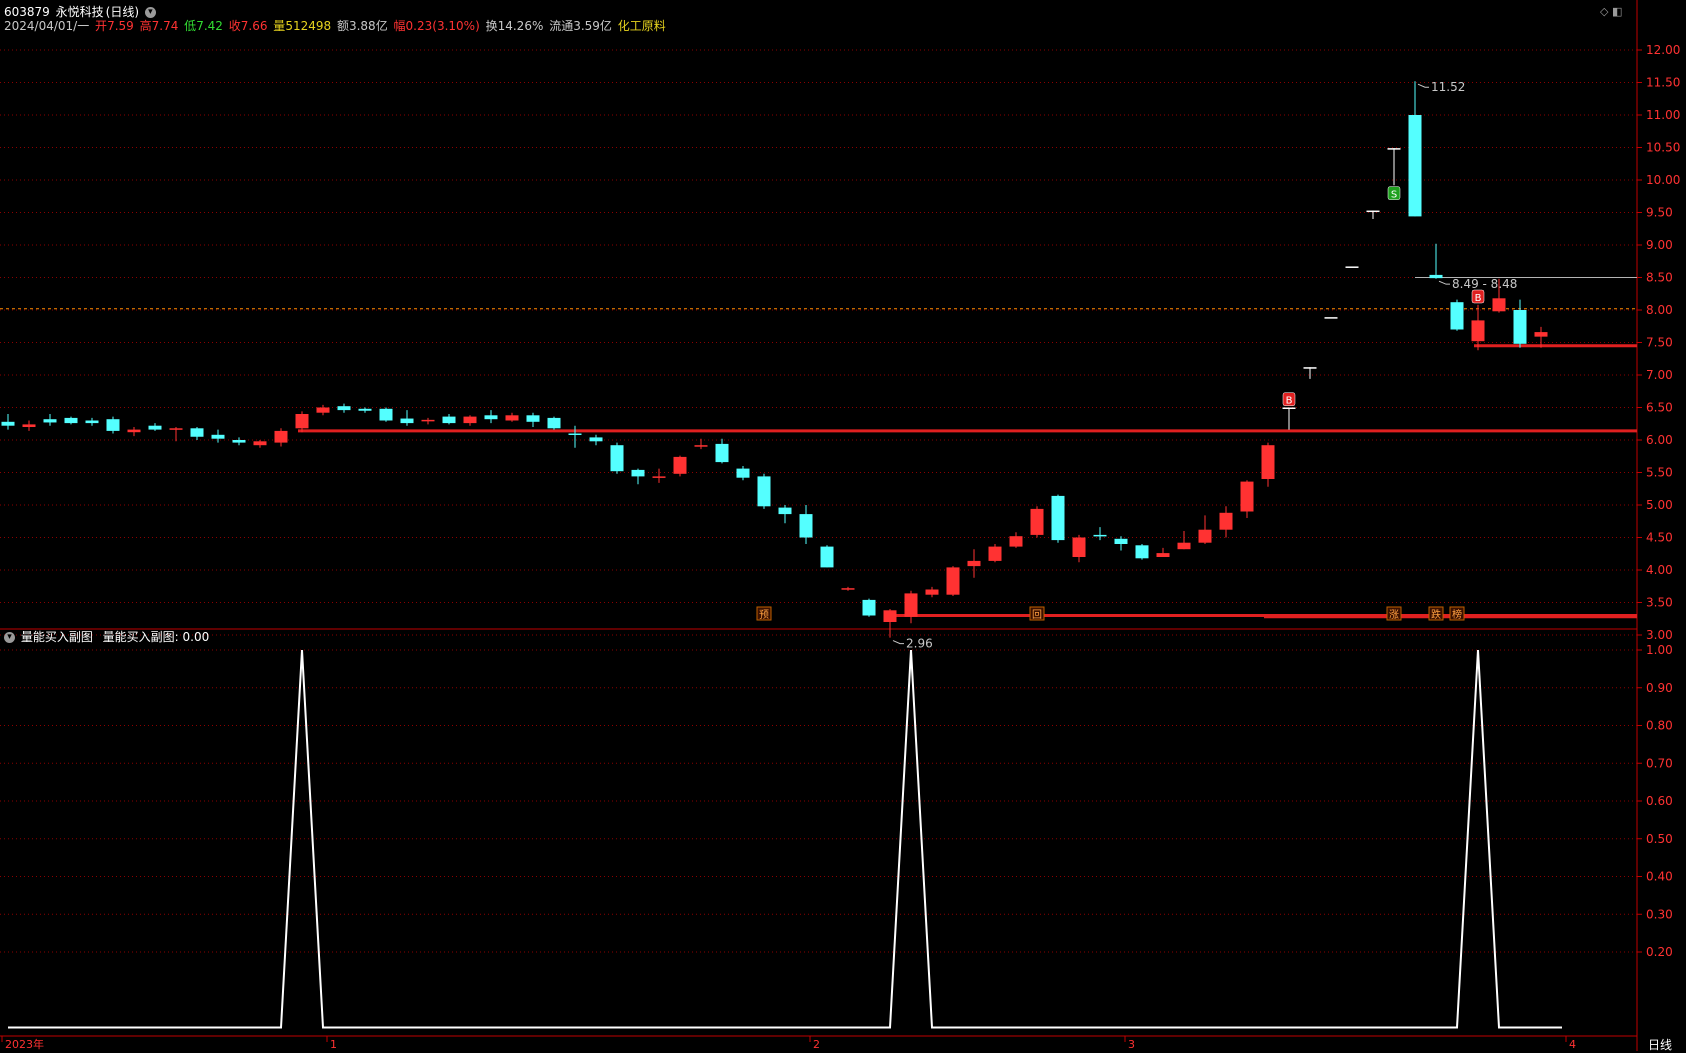 This screenshot has width=1686, height=1053. What do you see at coordinates (1659, 473) in the screenshot?
I see `y-tick-label: 5.50` at bounding box center [1659, 473].